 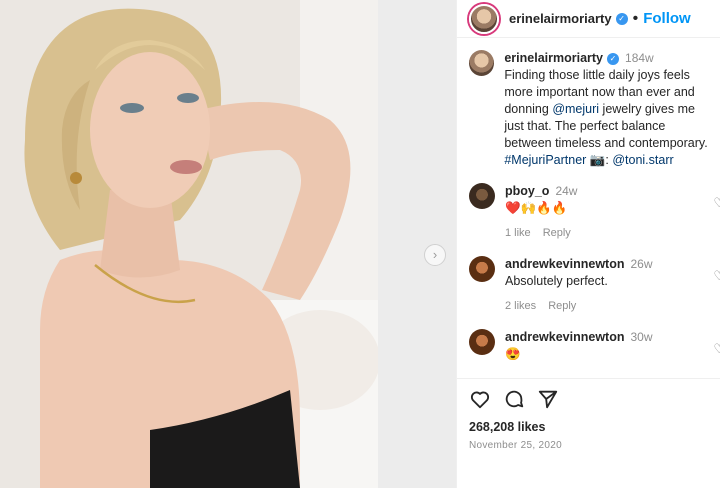 What do you see at coordinates (588, 378) in the screenshot?
I see `actions-divider` at bounding box center [588, 378].